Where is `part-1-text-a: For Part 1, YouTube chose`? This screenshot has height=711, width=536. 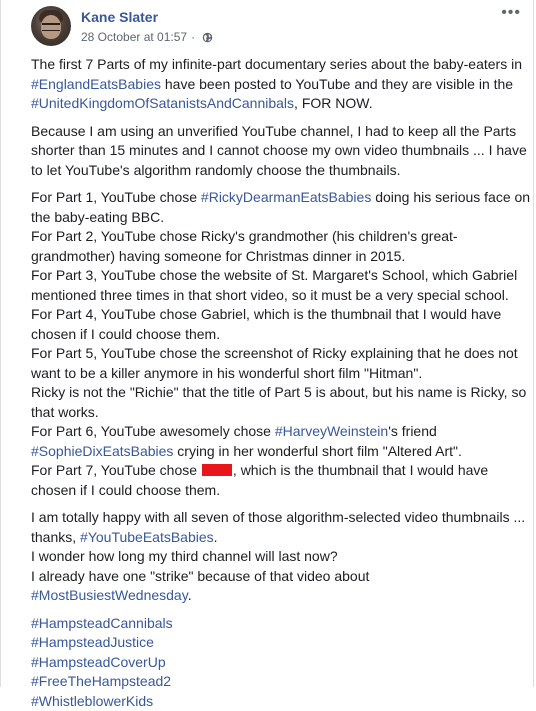
part-1-text-a: For Part 1, YouTube chose is located at coordinates (116, 197).